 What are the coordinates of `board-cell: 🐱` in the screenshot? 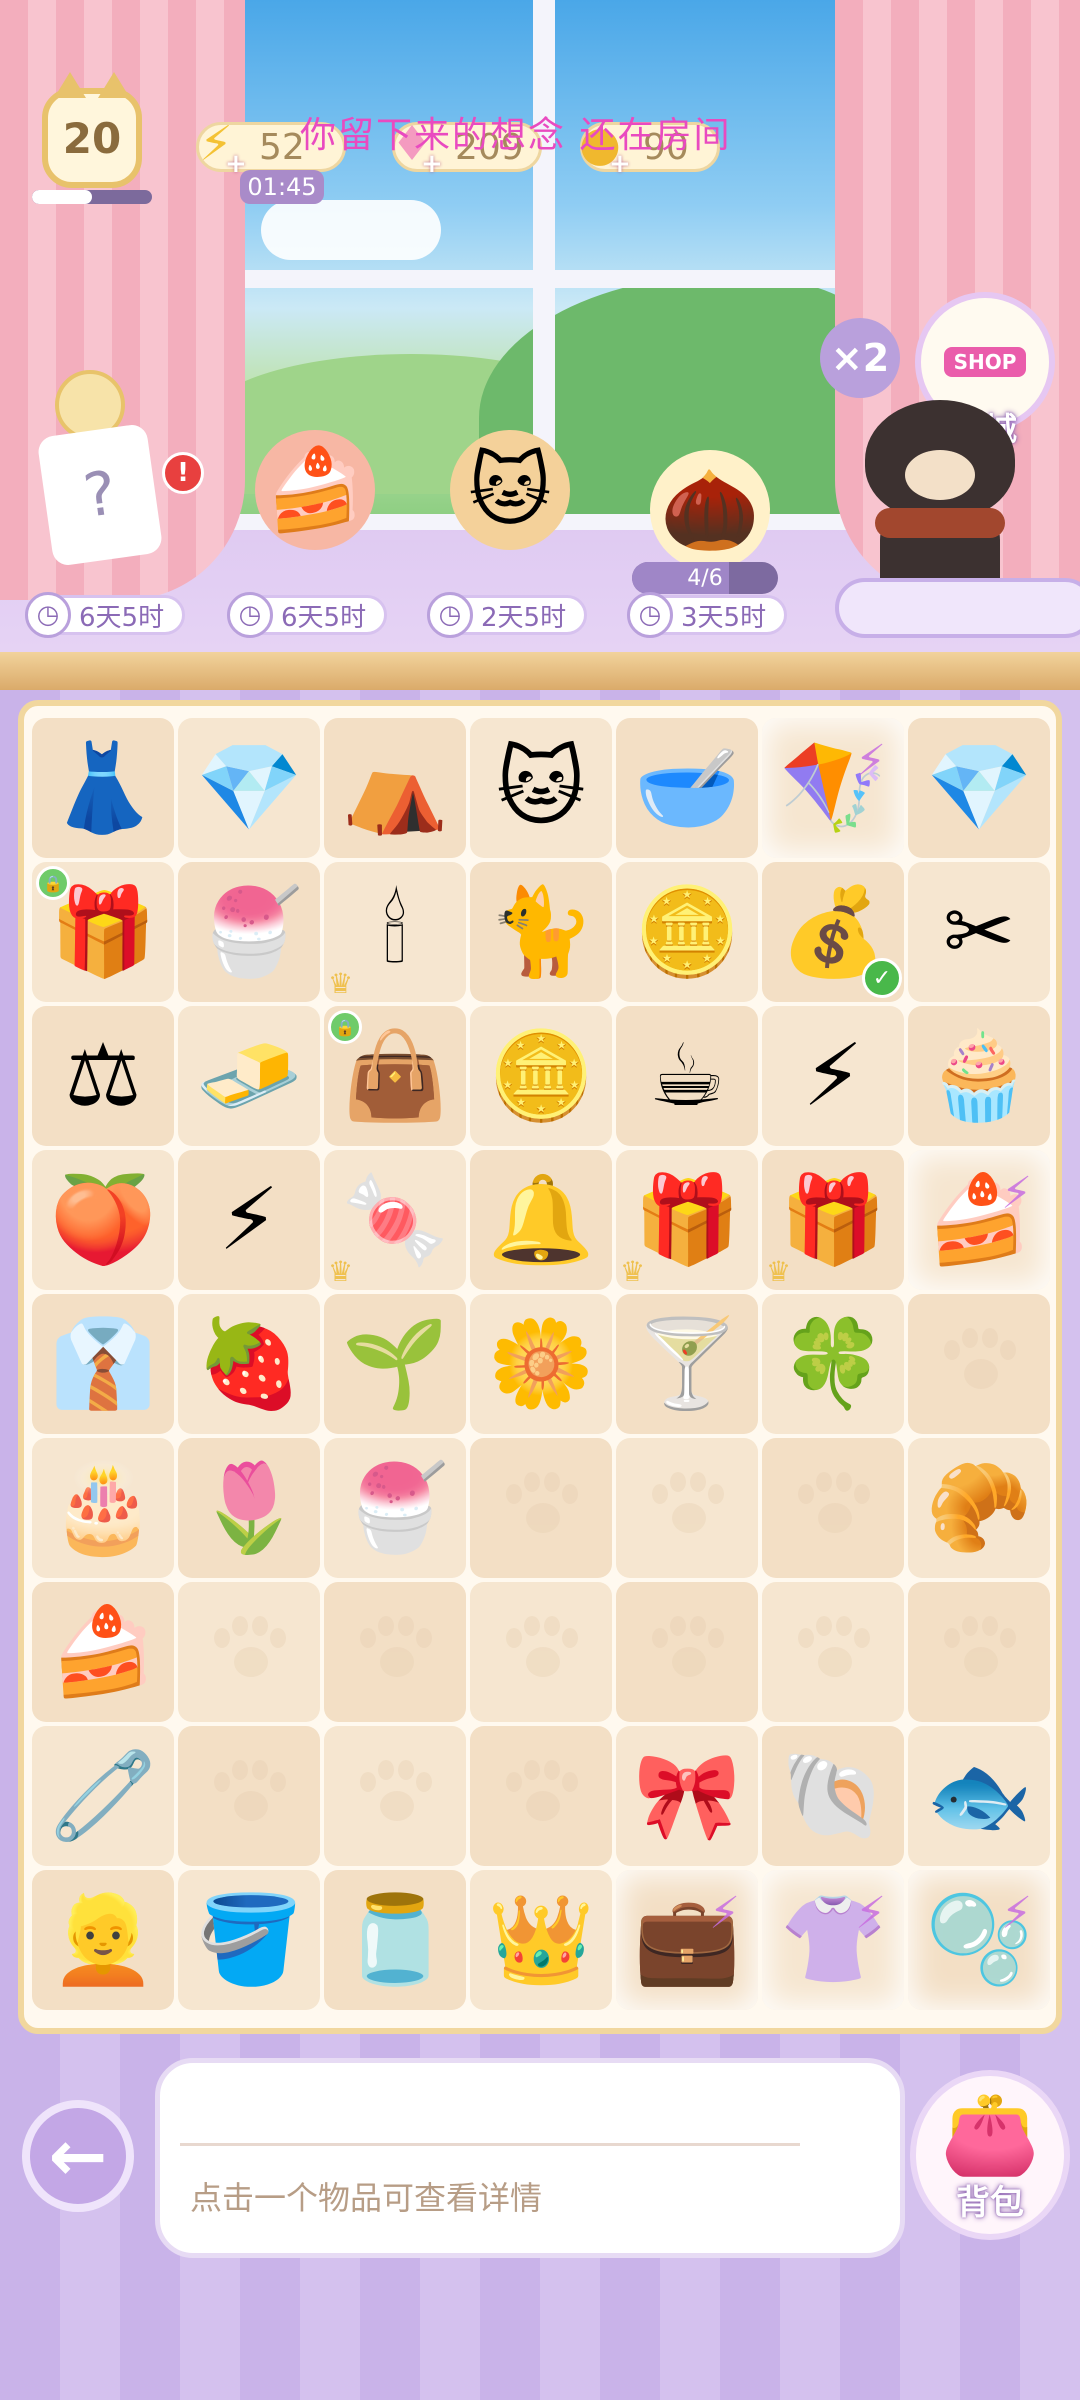 It's located at (541, 788).